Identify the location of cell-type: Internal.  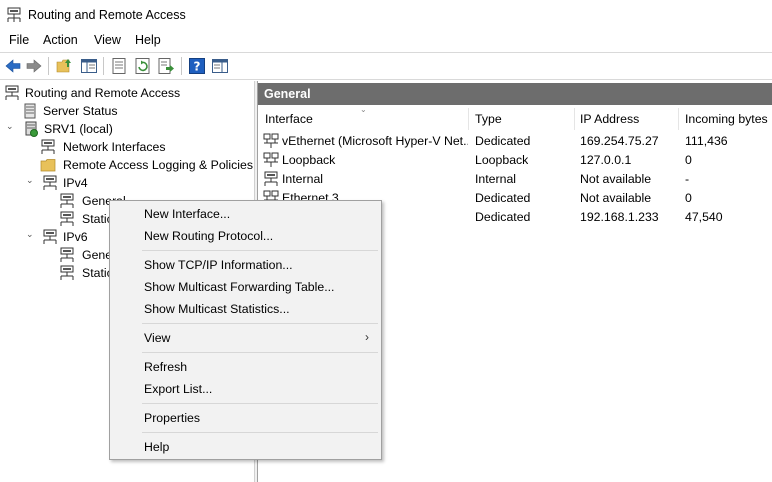
(496, 179).